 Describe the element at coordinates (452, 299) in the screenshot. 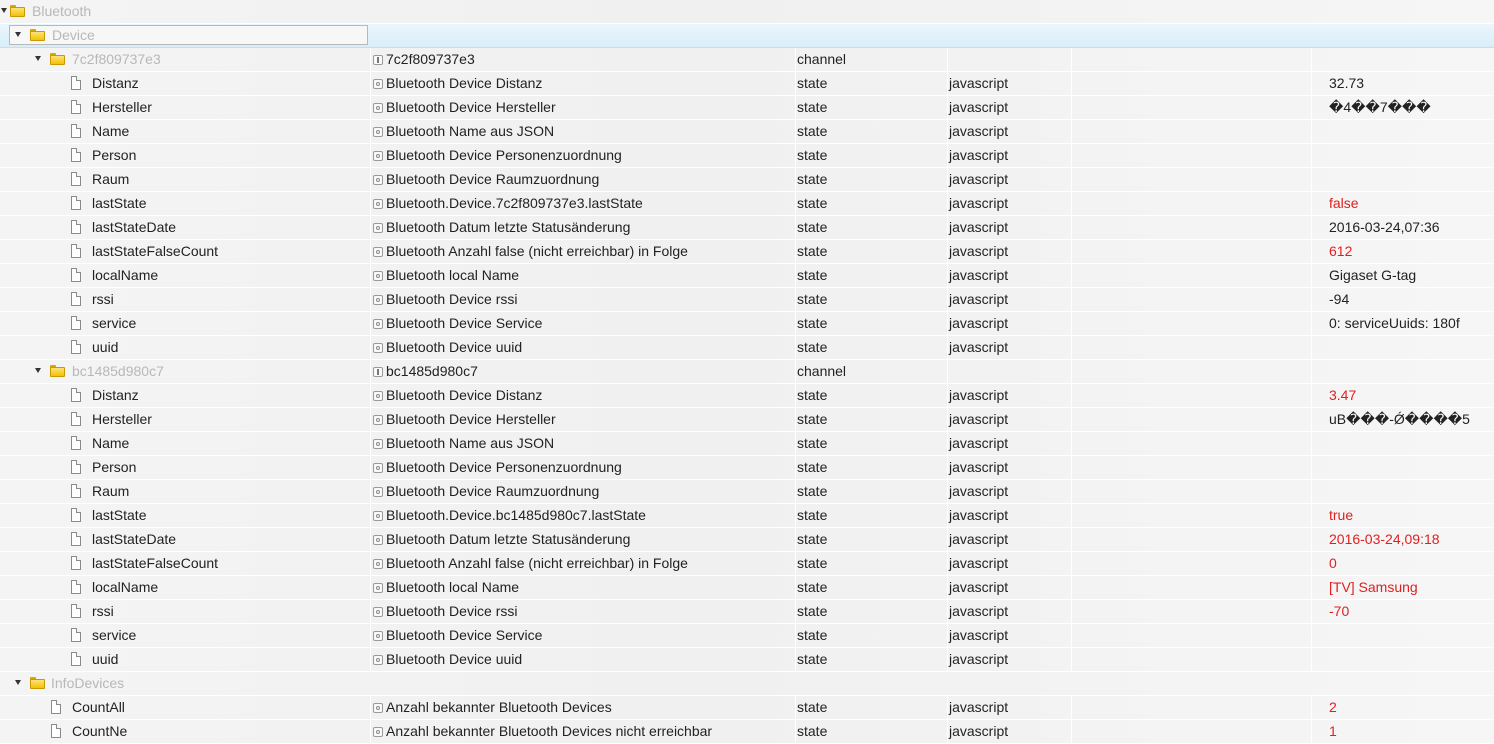

I see `description-text: Bluetooth Device rssi` at that location.